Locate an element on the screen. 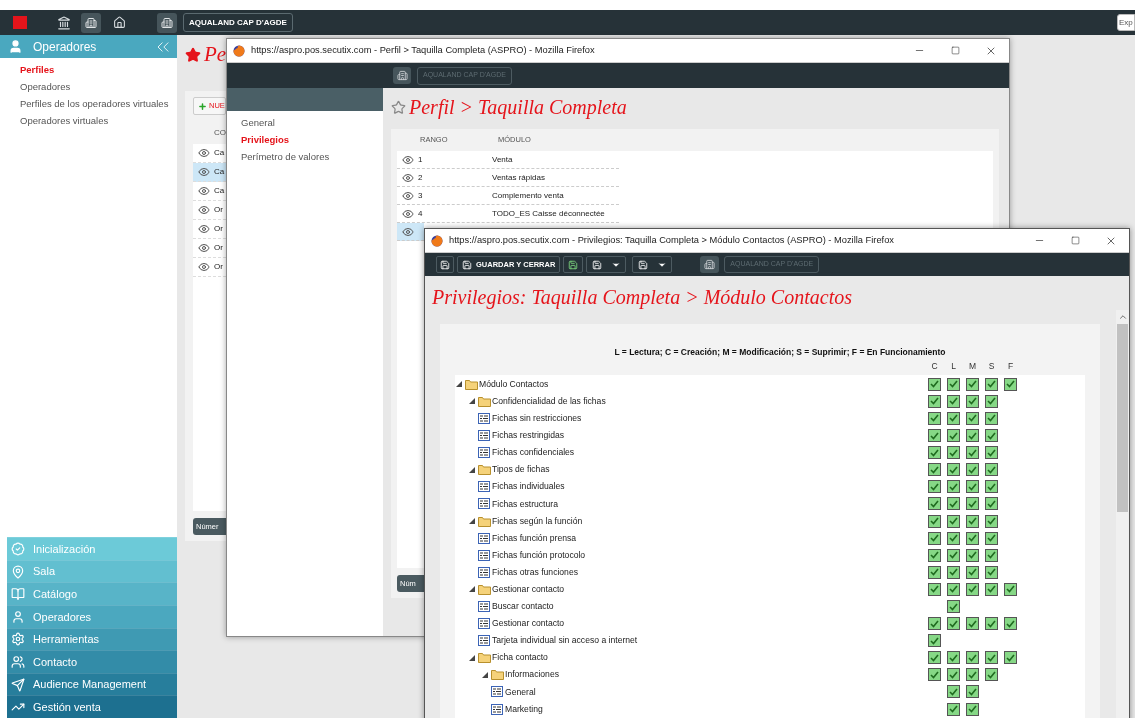 The width and height of the screenshot is (1135, 718). sidebar-link: Operadores virtuales is located at coordinates (98, 120).